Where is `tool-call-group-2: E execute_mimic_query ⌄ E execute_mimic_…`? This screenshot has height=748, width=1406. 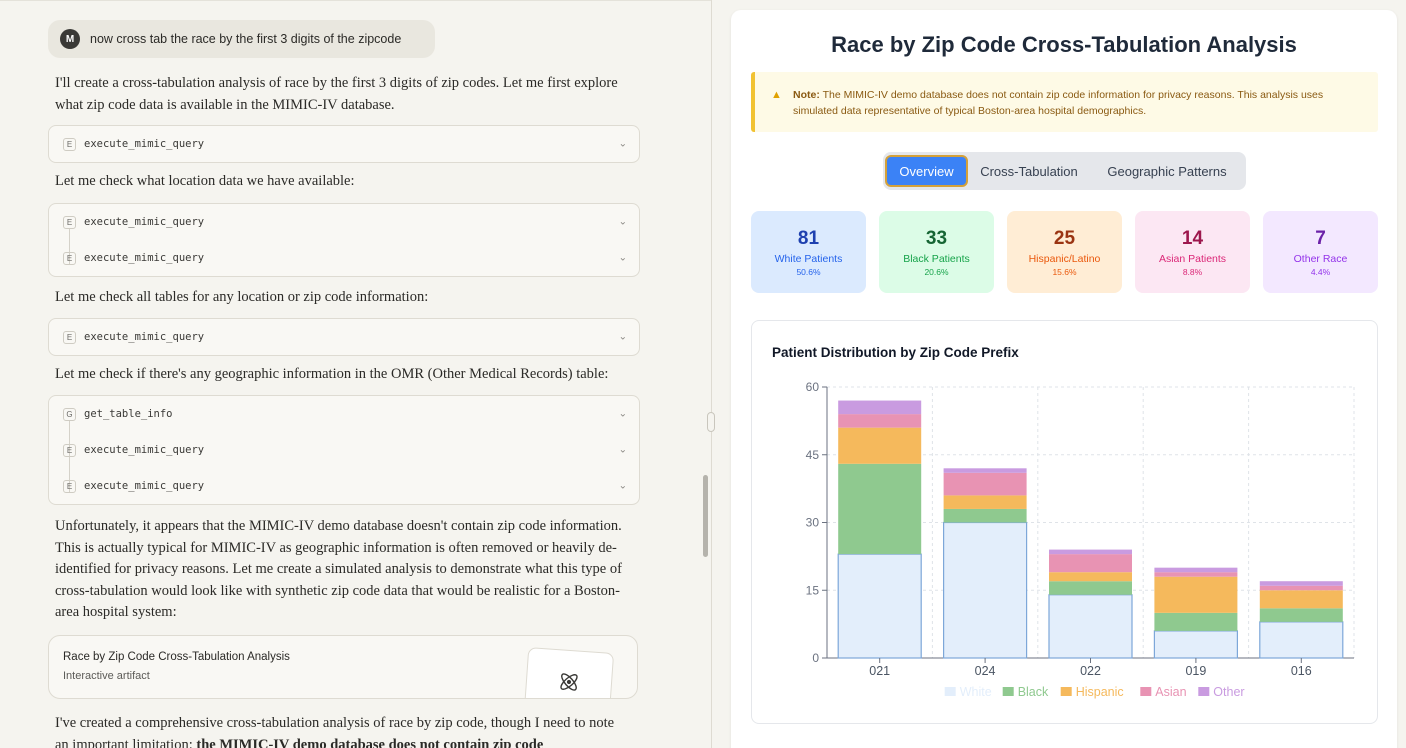
tool-call-group-2: E execute_mimic_query ⌄ E execute_mimic_… is located at coordinates (344, 240).